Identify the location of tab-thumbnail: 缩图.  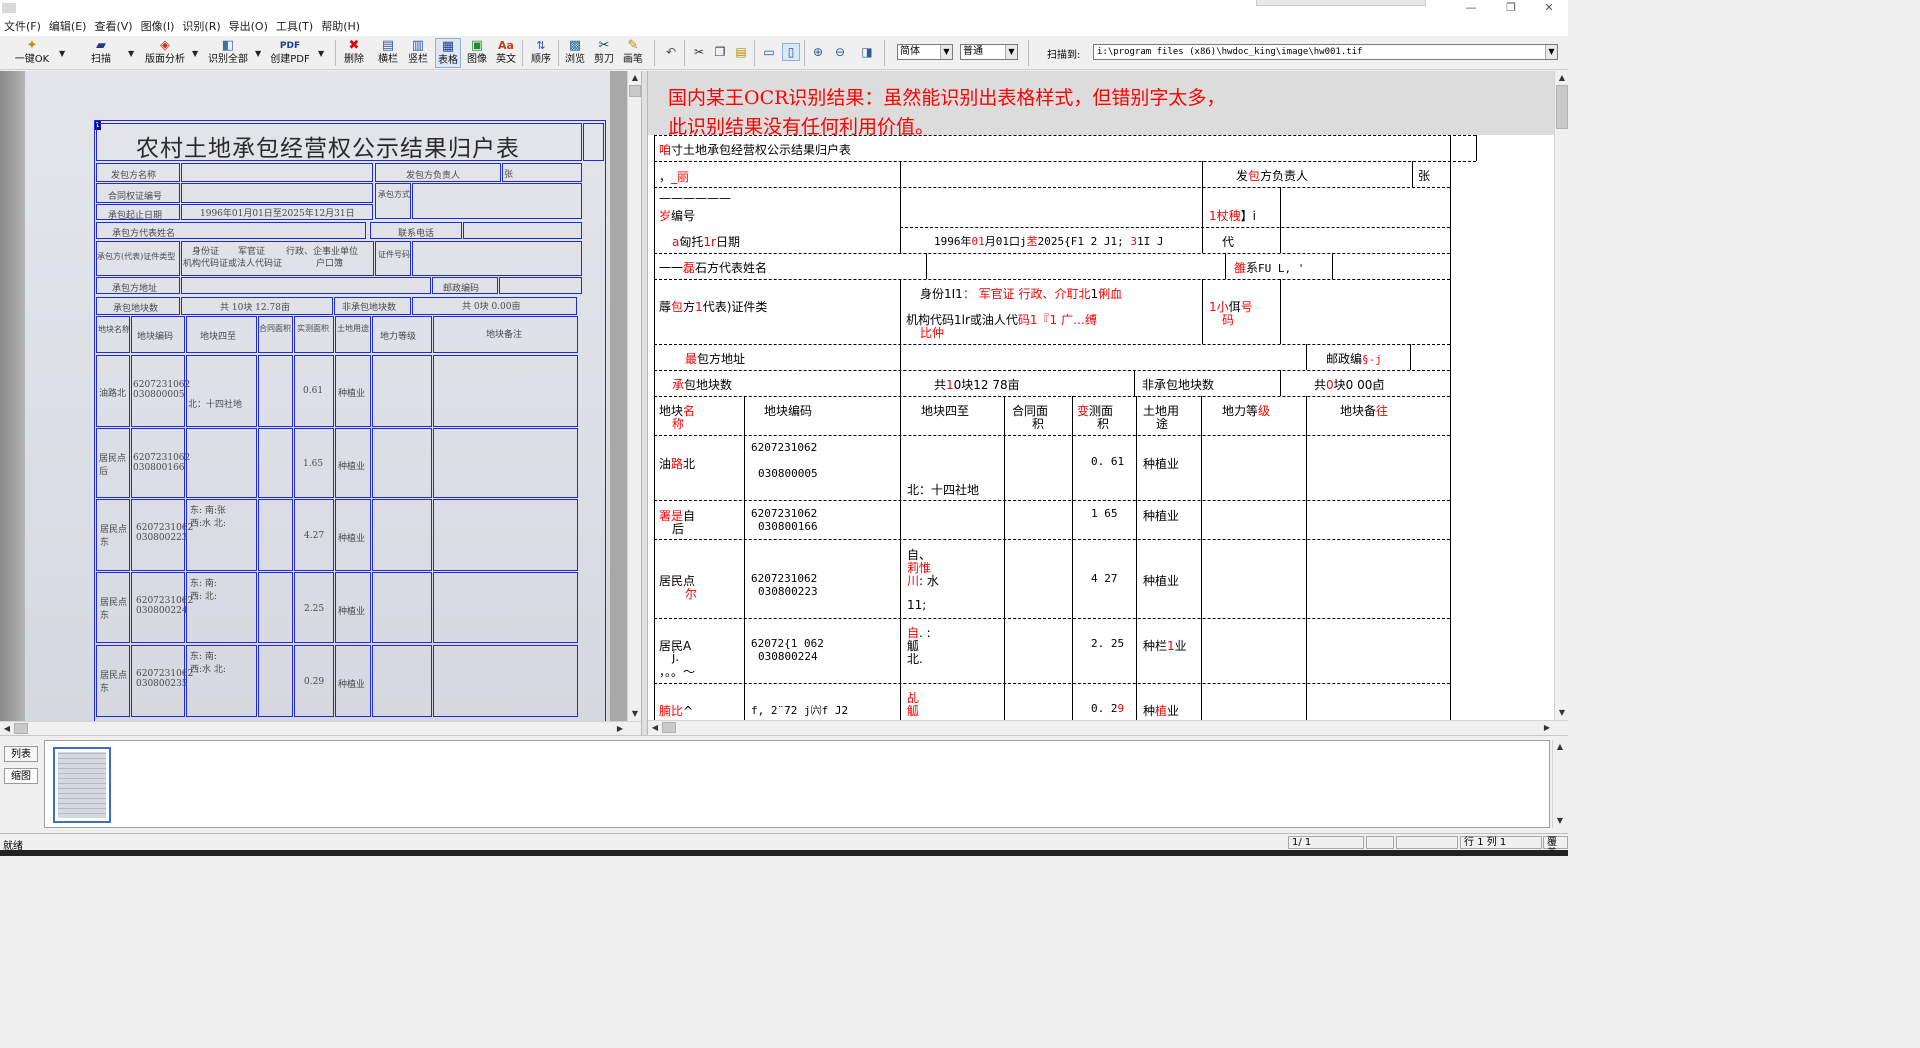
(21, 776).